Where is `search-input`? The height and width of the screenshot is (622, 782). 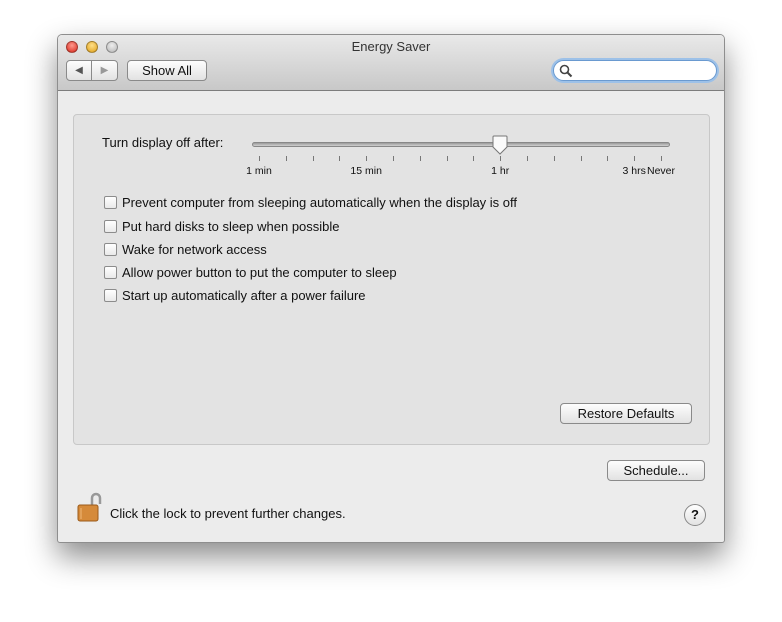 search-input is located at coordinates (635, 70).